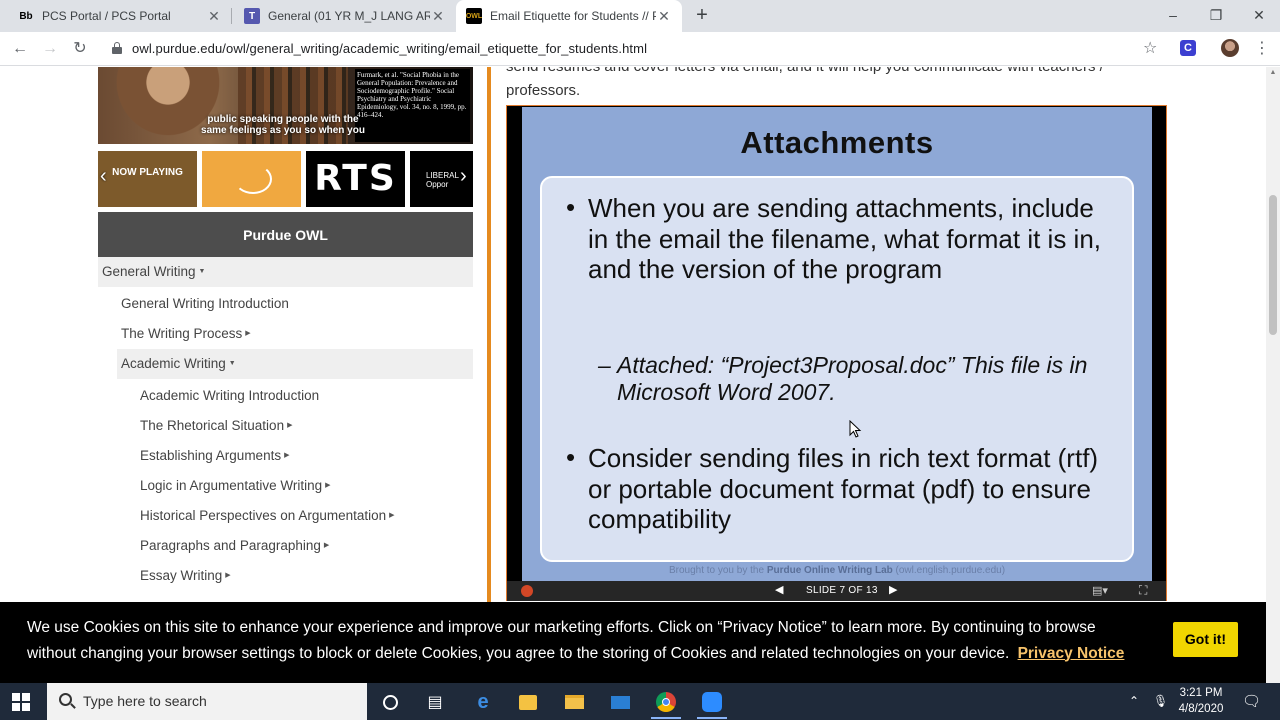 The height and width of the screenshot is (720, 1280). What do you see at coordinates (297, 304) in the screenshot?
I see `sidebar-item: General Writing Introduction` at bounding box center [297, 304].